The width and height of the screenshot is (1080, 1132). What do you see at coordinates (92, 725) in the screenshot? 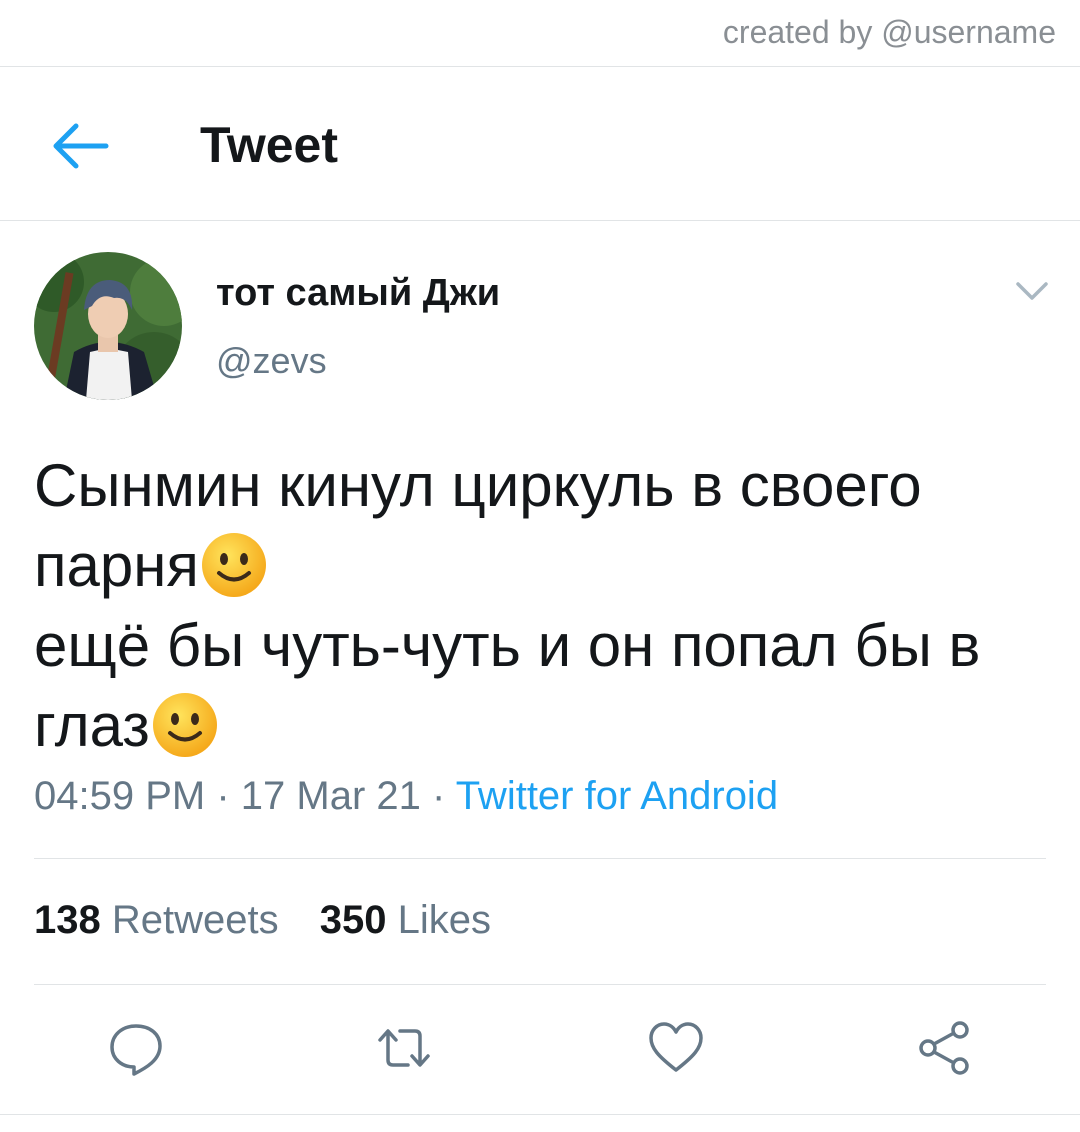
I see `tweet-text-fragment: глаз` at bounding box center [92, 725].